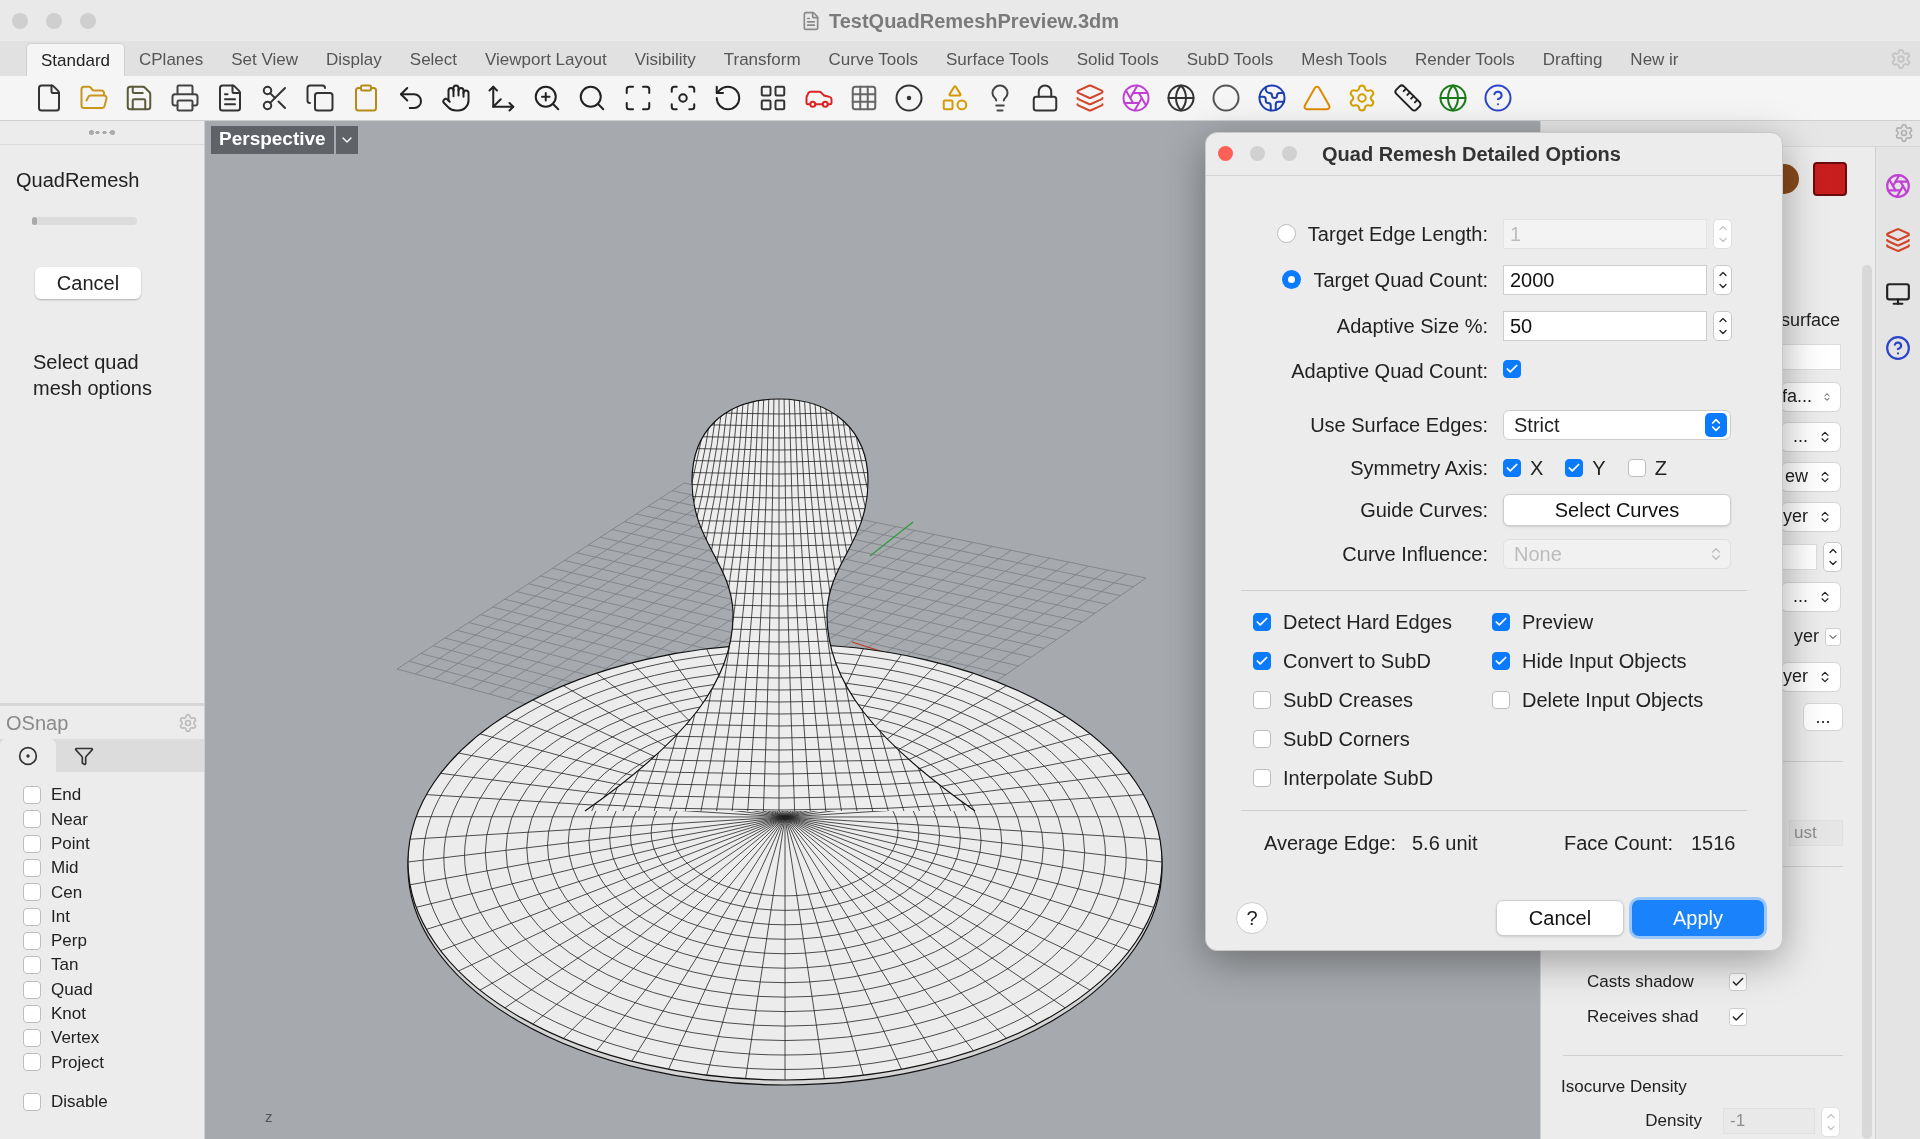 Image resolution: width=1920 pixels, height=1139 pixels. What do you see at coordinates (65, 965) in the screenshot?
I see `osnap-label: Tan` at bounding box center [65, 965].